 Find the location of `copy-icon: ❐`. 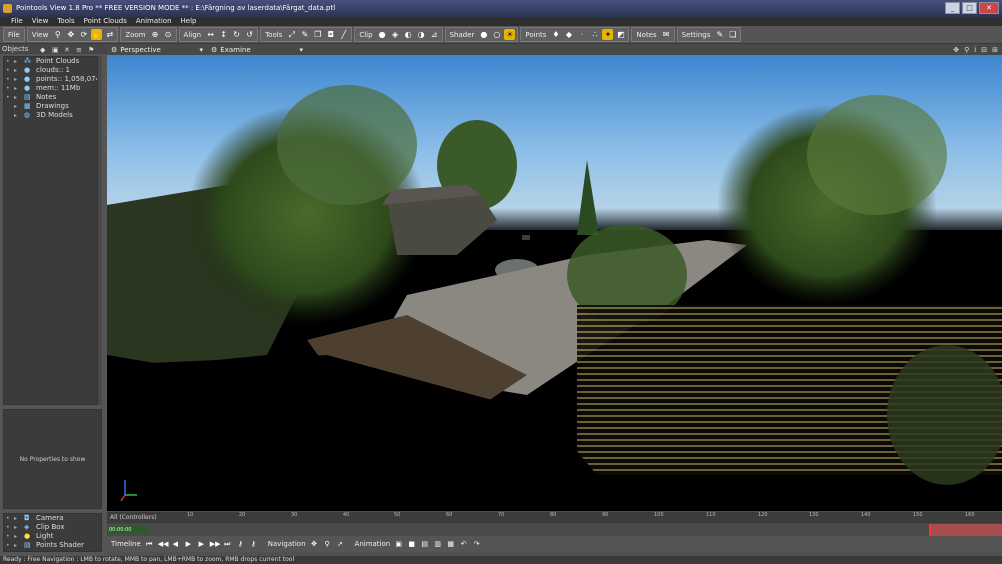

copy-icon: ❐ is located at coordinates (317, 34).